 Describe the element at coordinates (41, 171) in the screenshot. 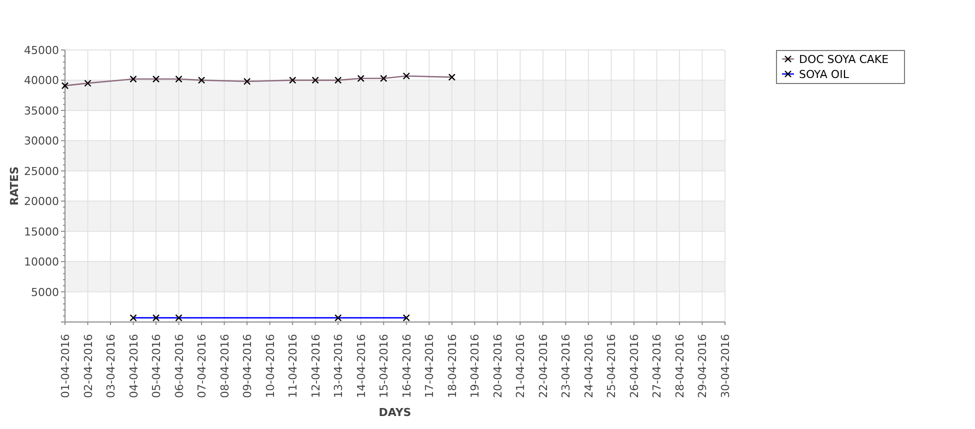

I see `y-tick-label: 25000` at that location.